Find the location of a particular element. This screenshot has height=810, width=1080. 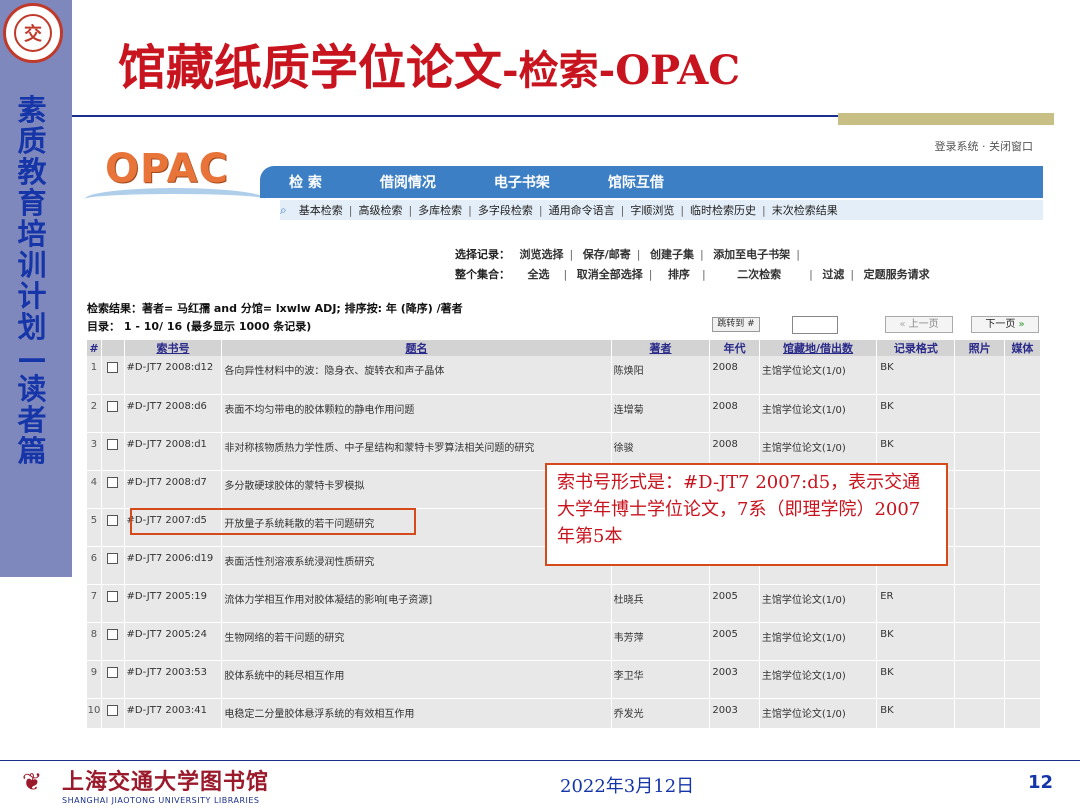

subnav-history: 临时检索历史 is located at coordinates (723, 210).